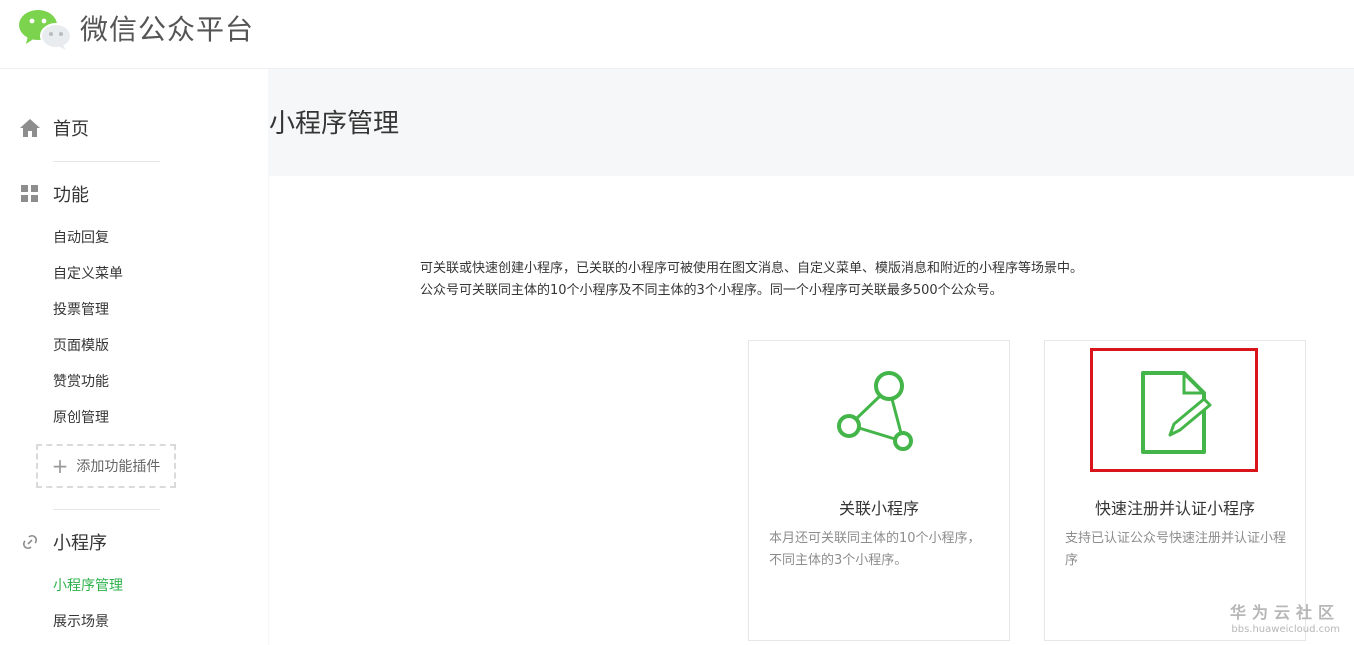  Describe the element at coordinates (81, 346) in the screenshot. I see `sidebar-item-page-template: 页面模版` at that location.